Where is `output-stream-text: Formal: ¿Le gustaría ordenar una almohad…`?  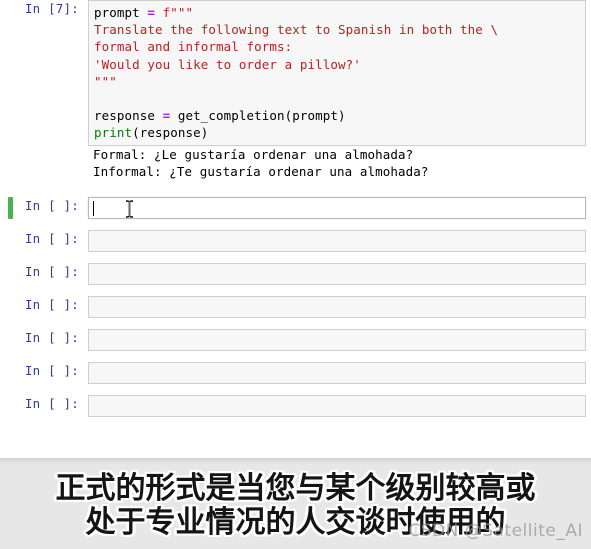
output-stream-text: Formal: ¿Le gustaría ordenar una almohad… is located at coordinates (339, 163).